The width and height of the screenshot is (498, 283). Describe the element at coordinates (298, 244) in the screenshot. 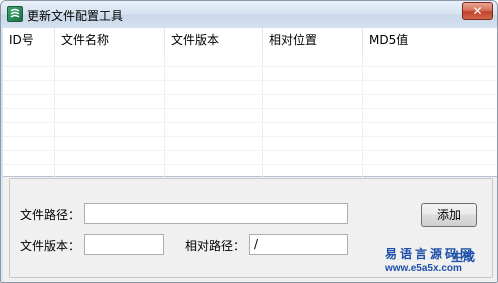

I see `relative-path-input: /` at that location.